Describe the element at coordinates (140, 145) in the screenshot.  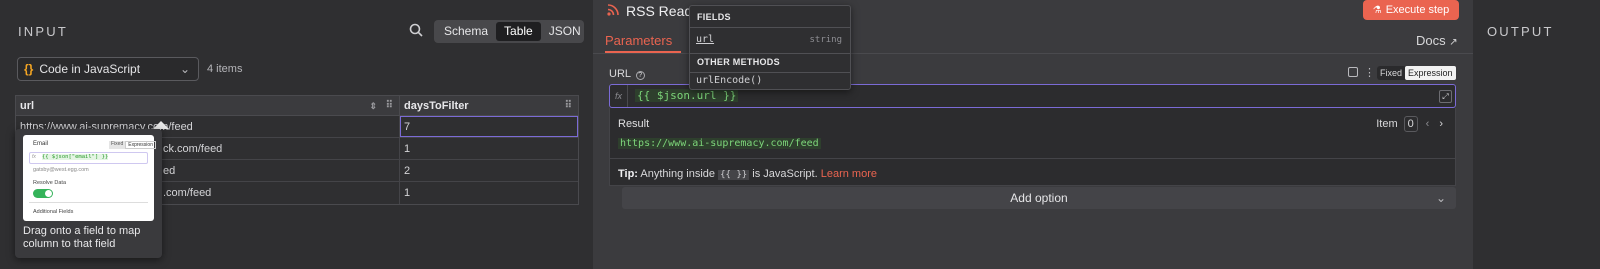
I see `preview-expression: Expression` at that location.